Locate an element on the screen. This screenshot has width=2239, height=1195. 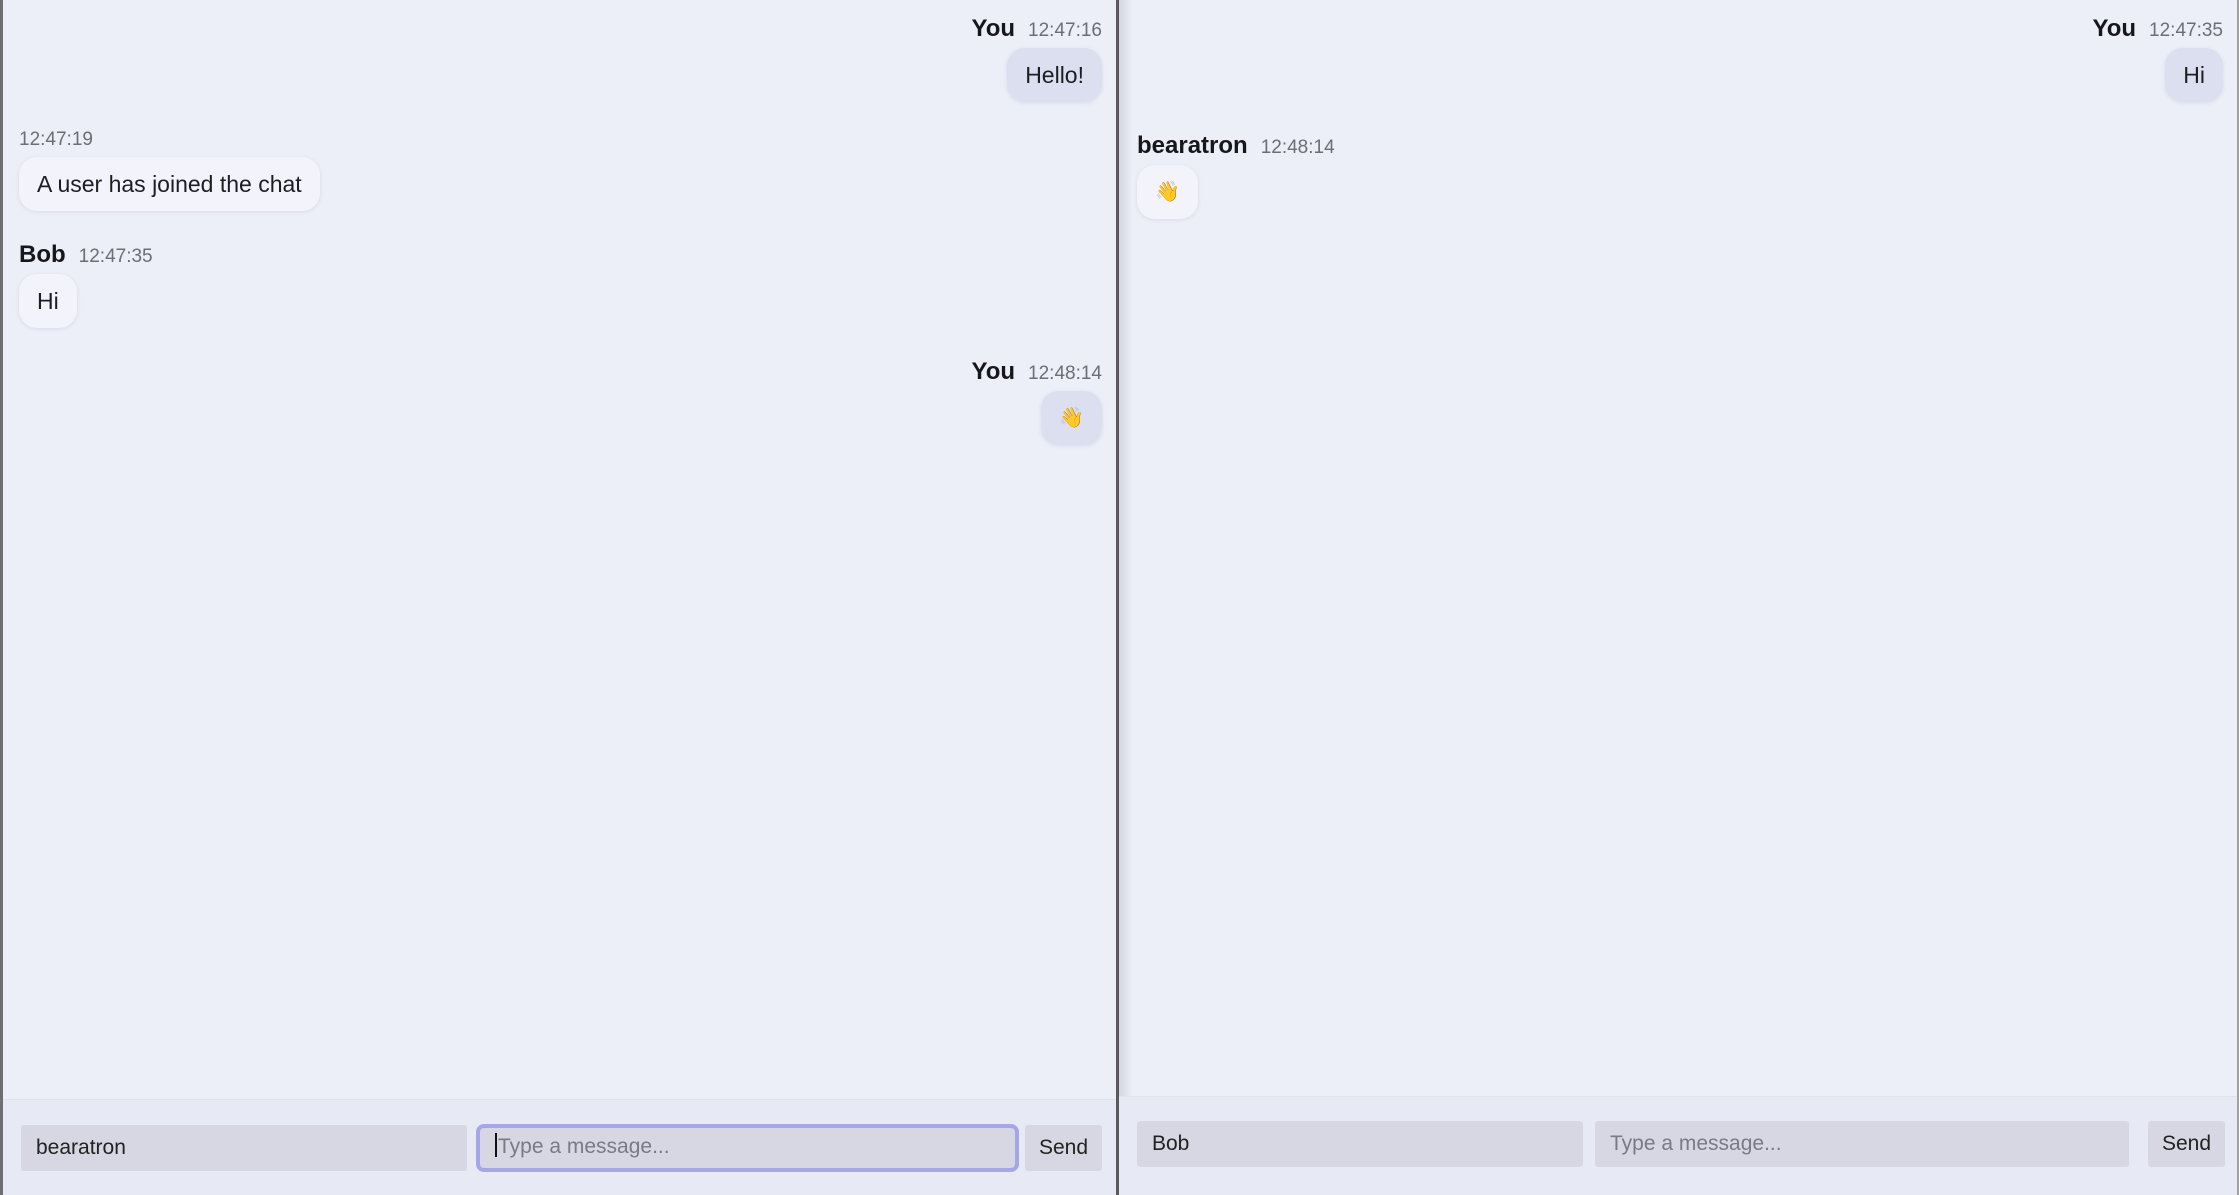
message-timestamp: 12:47:16 is located at coordinates (1065, 30).